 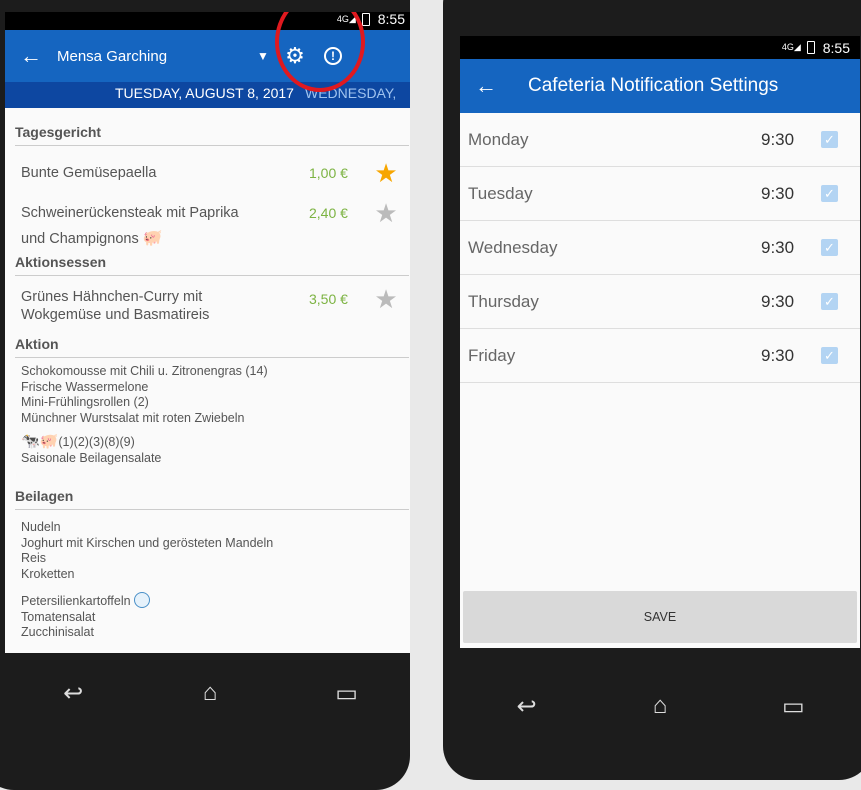 I want to click on list-item: Münchner Wurstsalat mit roten Zwiebeln, so click(x=133, y=417).